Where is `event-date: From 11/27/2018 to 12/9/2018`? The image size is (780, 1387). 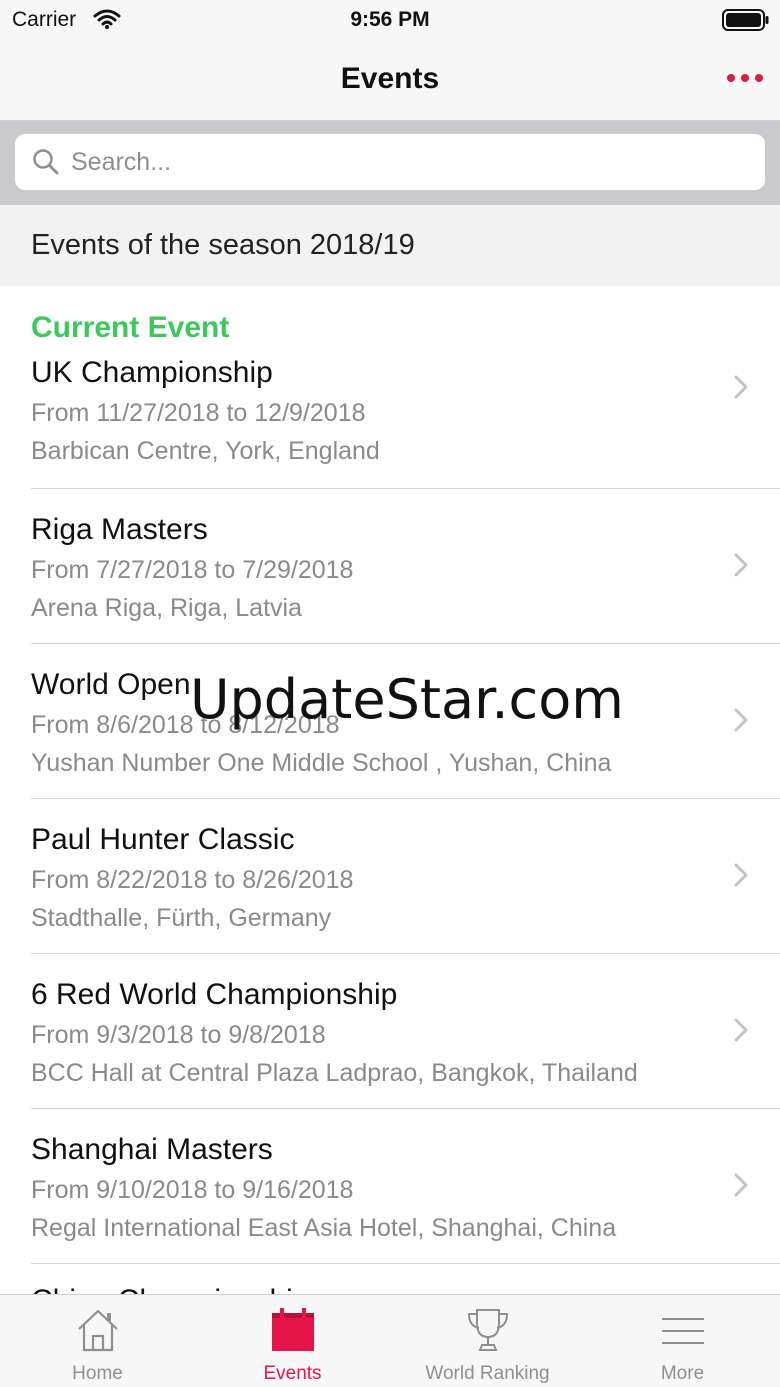 event-date: From 11/27/2018 to 12/9/2018 is located at coordinates (198, 413).